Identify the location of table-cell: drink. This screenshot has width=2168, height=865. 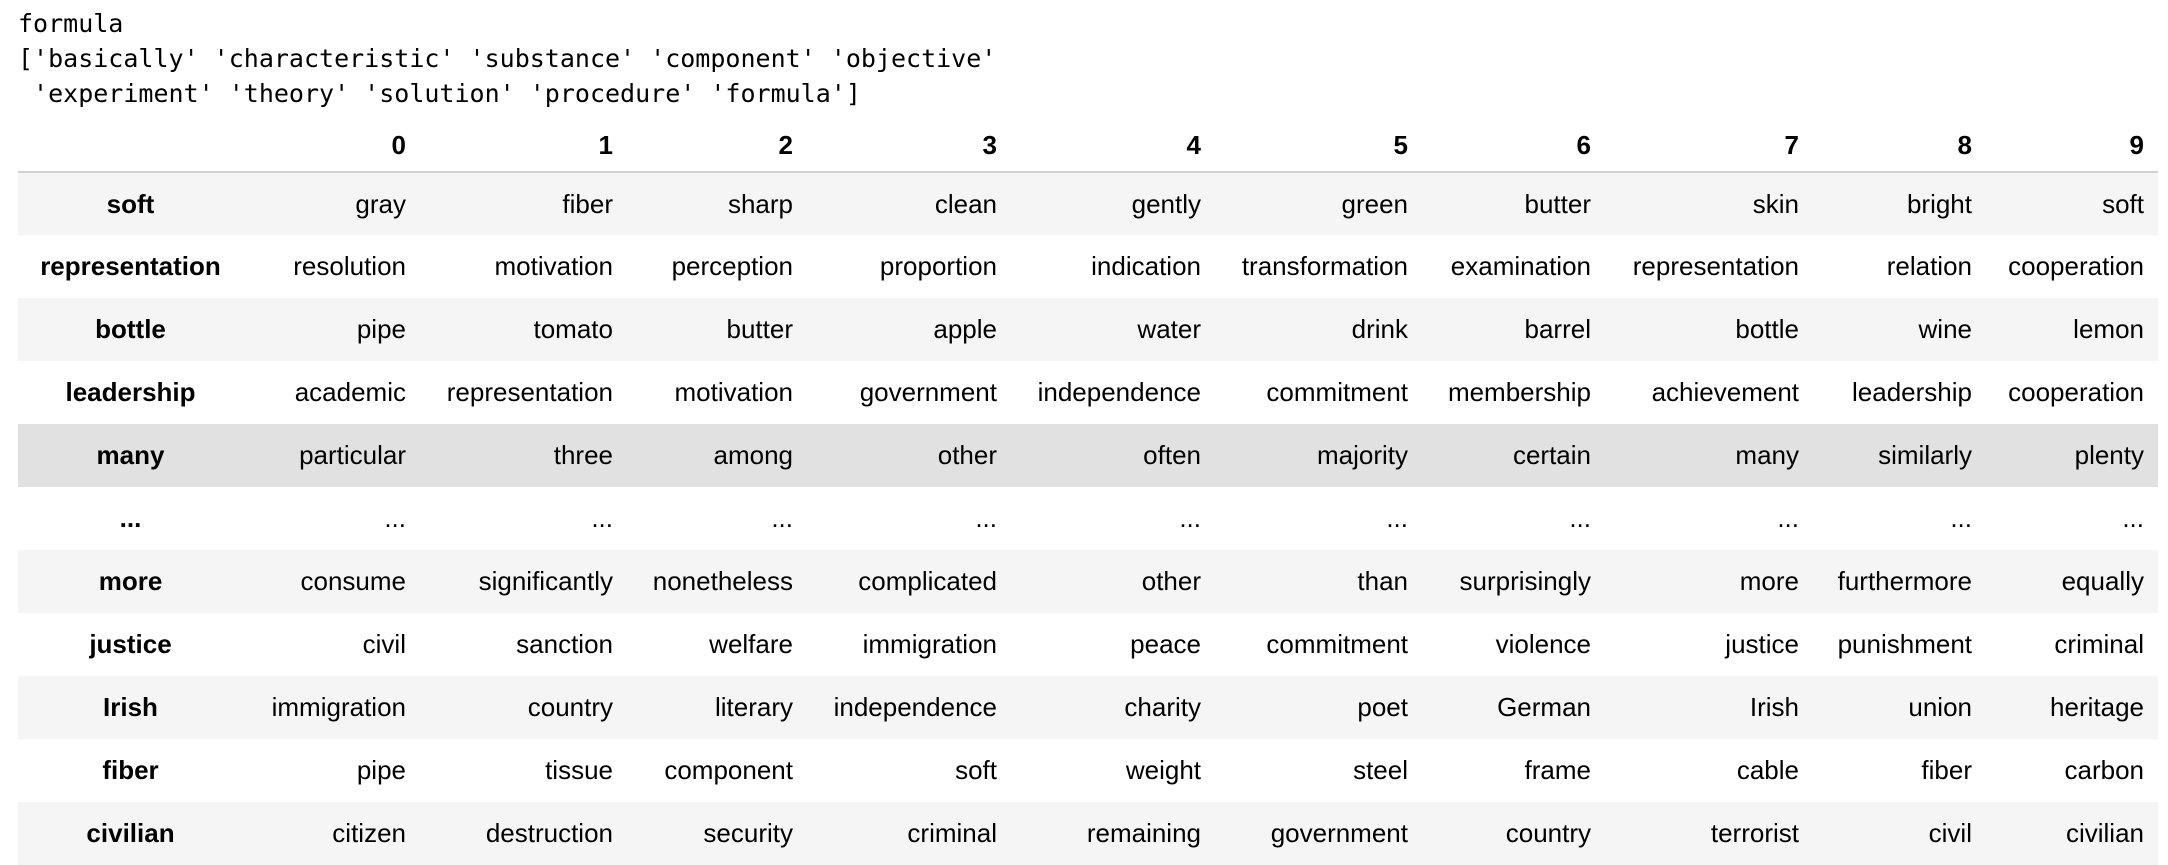
(1379, 329).